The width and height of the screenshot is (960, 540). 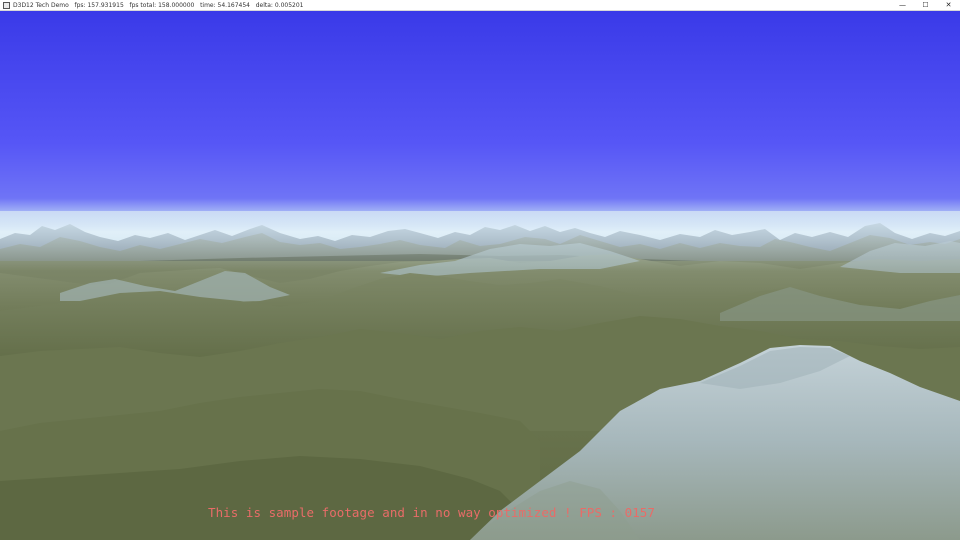 What do you see at coordinates (480, 241) in the screenshot?
I see `horizon-haze` at bounding box center [480, 241].